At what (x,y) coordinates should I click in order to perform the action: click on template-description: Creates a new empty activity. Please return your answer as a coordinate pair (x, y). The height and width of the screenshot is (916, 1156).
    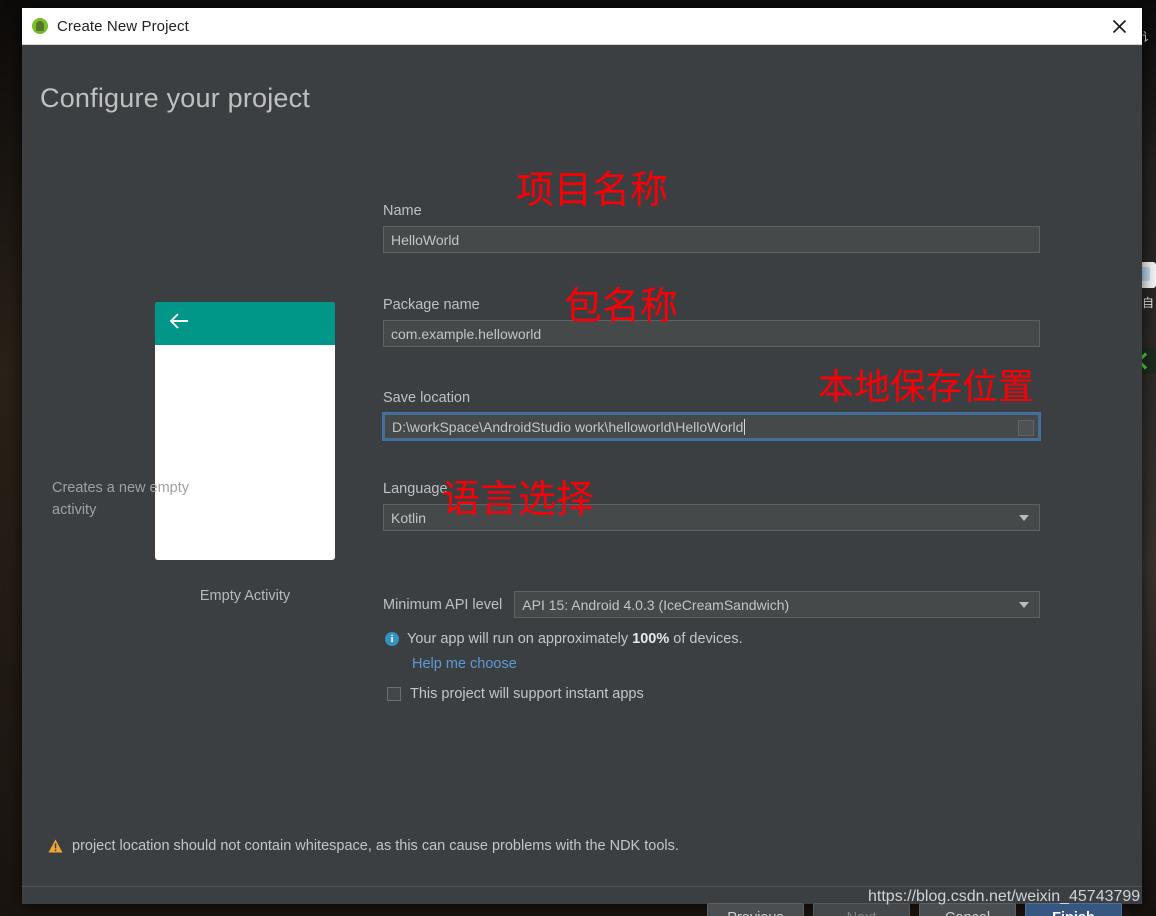
    Looking at the image, I should click on (121, 499).